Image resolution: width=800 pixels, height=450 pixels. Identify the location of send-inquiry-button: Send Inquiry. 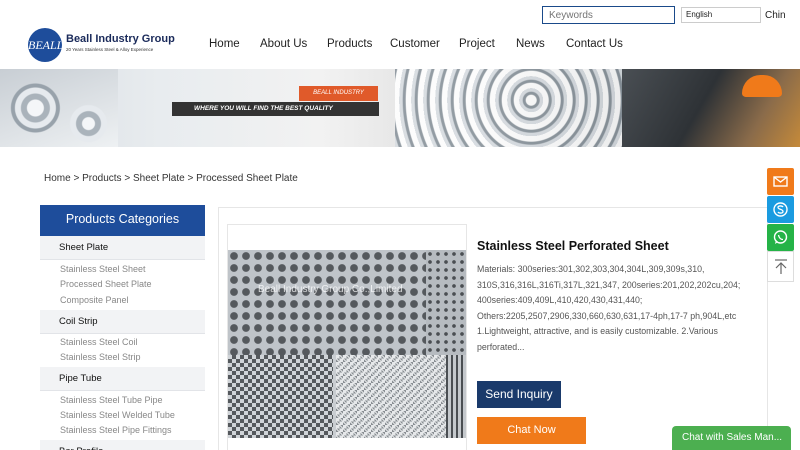
(519, 394).